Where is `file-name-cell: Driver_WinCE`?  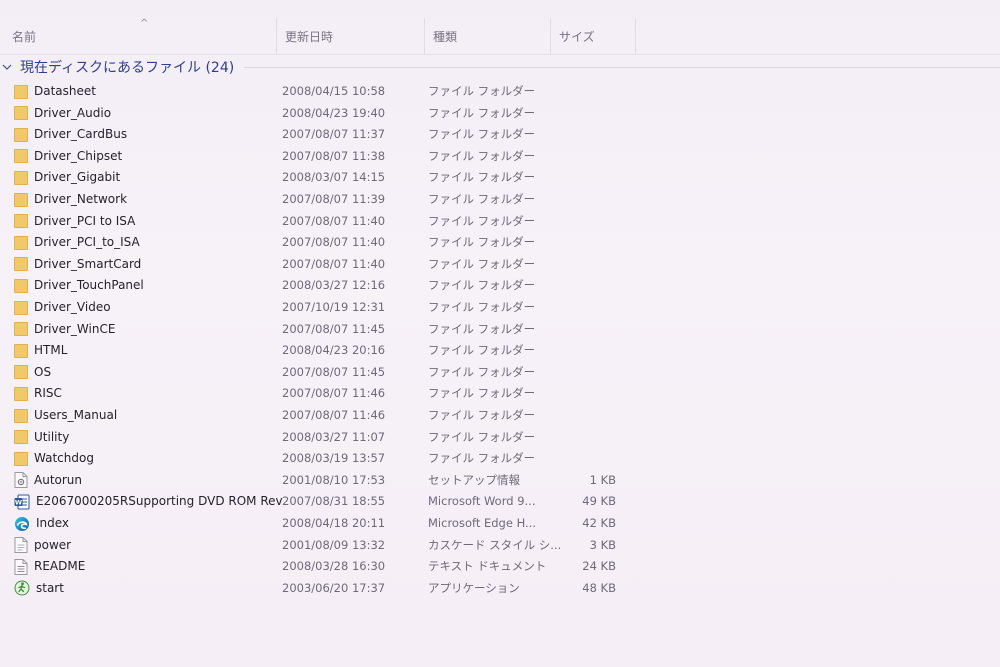 file-name-cell: Driver_WinCE is located at coordinates (142, 329).